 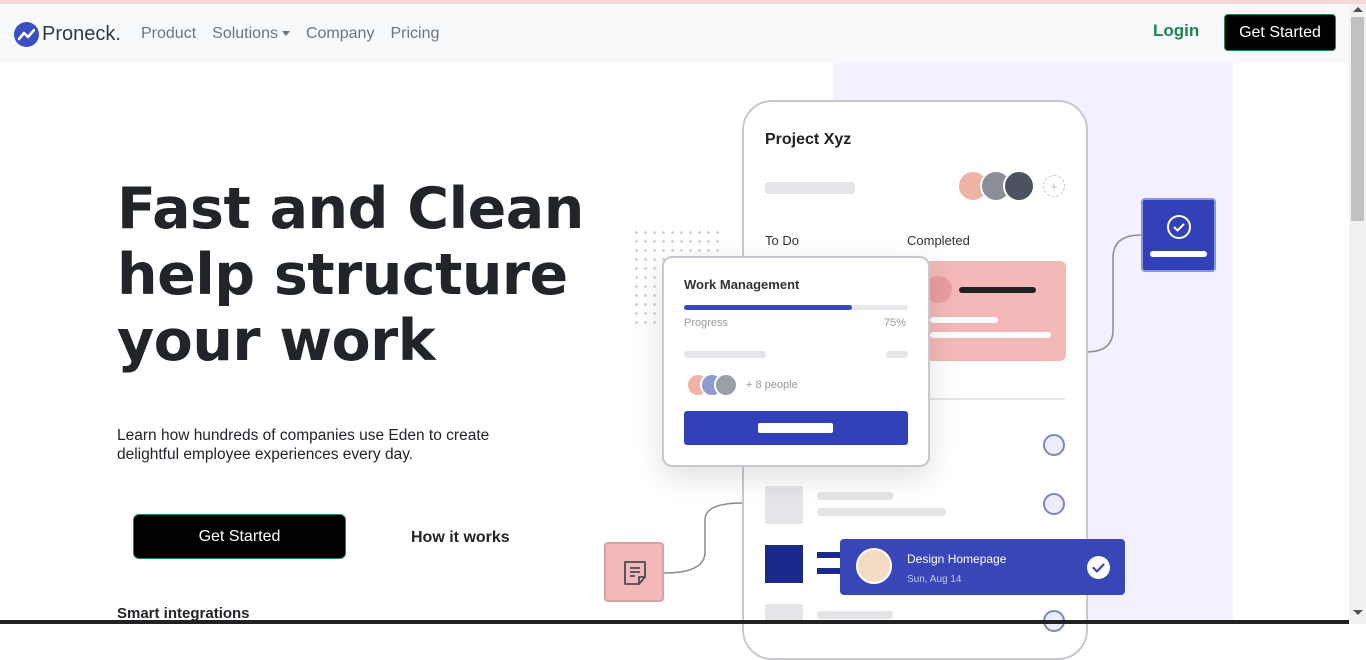 What do you see at coordinates (742, 284) in the screenshot?
I see `work-card-title: Work Management` at bounding box center [742, 284].